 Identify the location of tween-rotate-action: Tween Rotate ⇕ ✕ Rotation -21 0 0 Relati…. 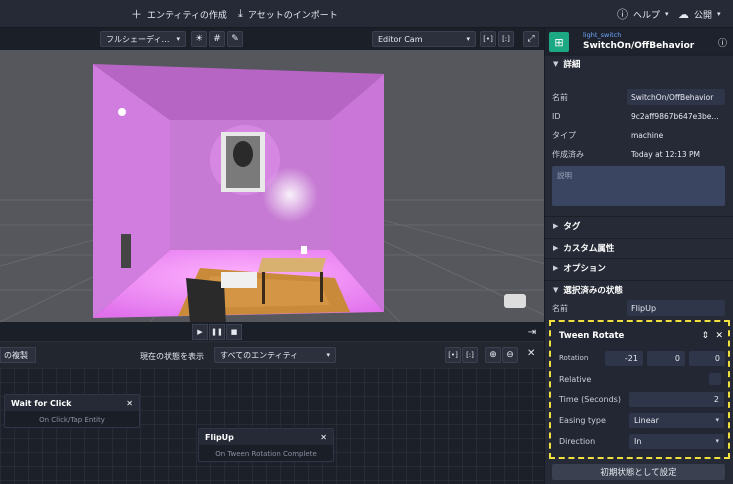
(639, 389).